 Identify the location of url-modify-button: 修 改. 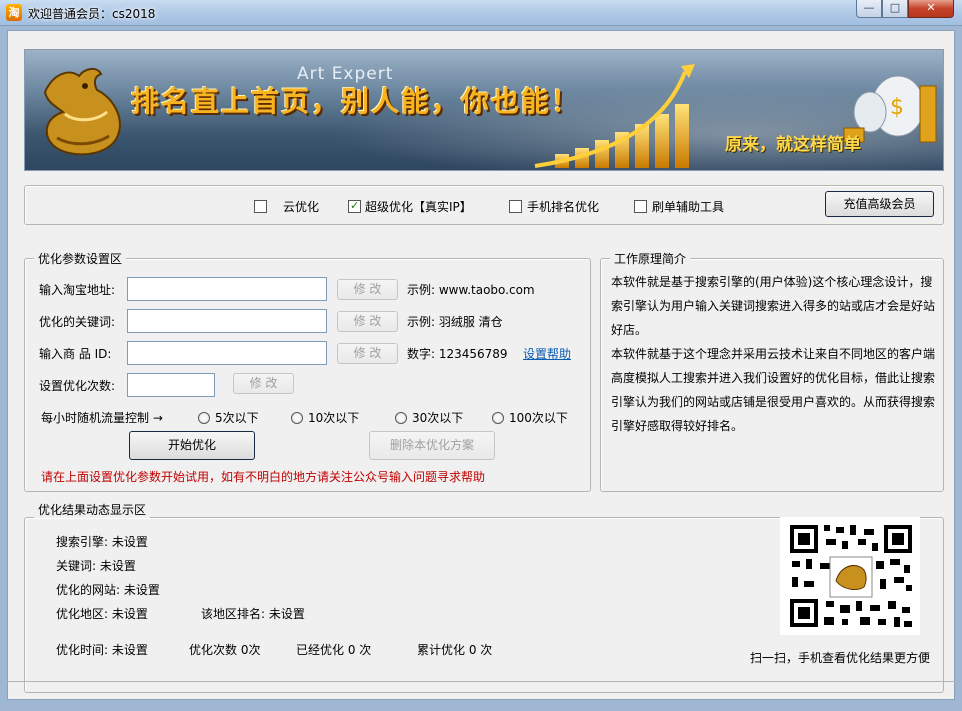
(367, 289).